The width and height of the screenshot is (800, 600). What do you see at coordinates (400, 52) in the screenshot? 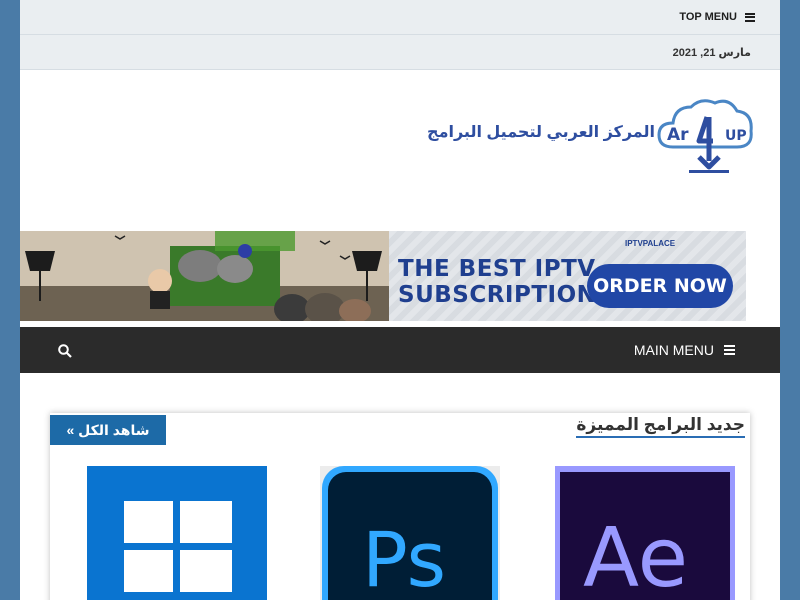
I see `date-bar: مارس 21, 2021` at bounding box center [400, 52].